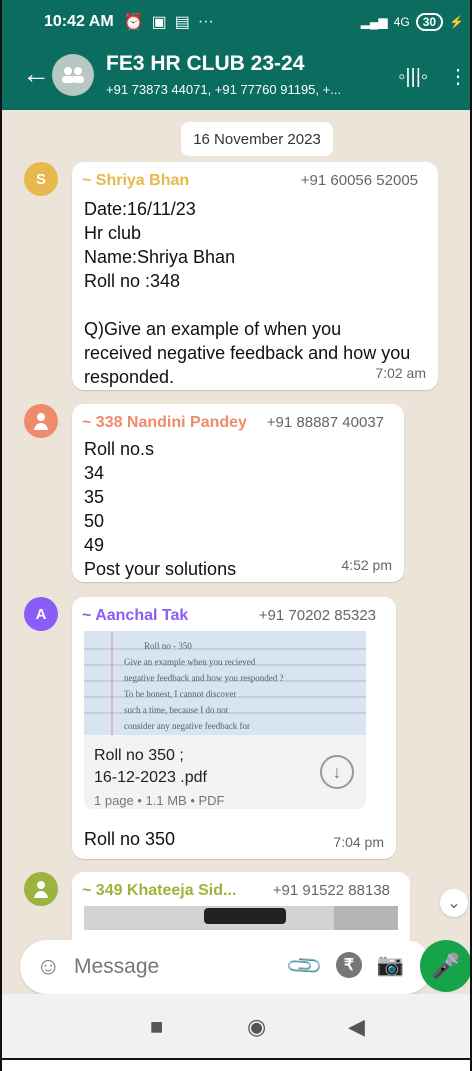  Describe the element at coordinates (331, 890) in the screenshot. I see `sender-phone: +91 91522 88138` at that location.